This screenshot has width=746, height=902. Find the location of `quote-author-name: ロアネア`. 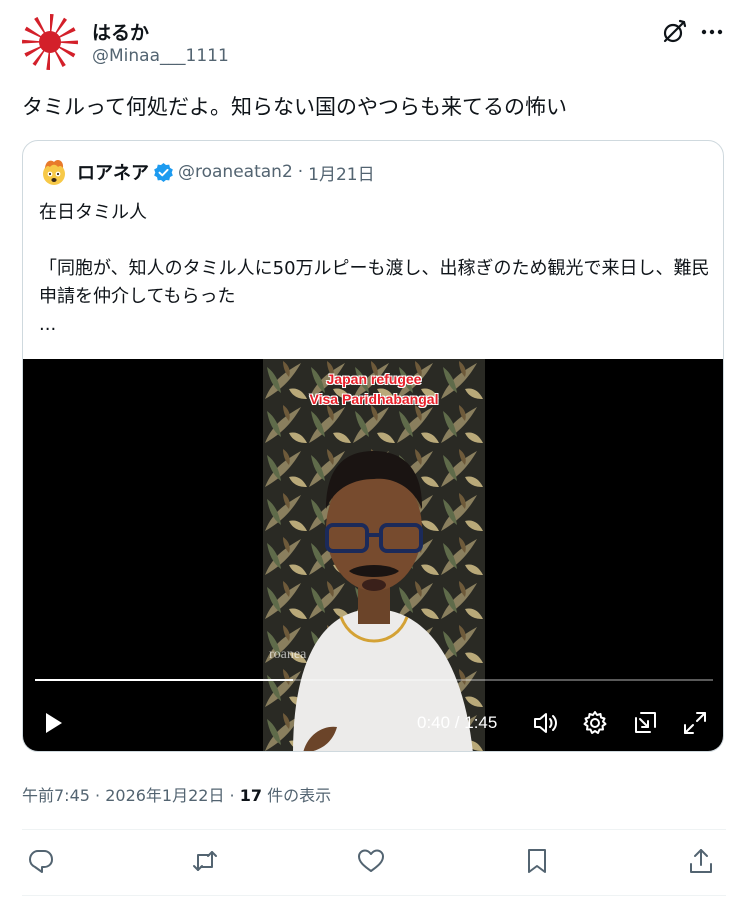

quote-author-name: ロアネア is located at coordinates (113, 172).